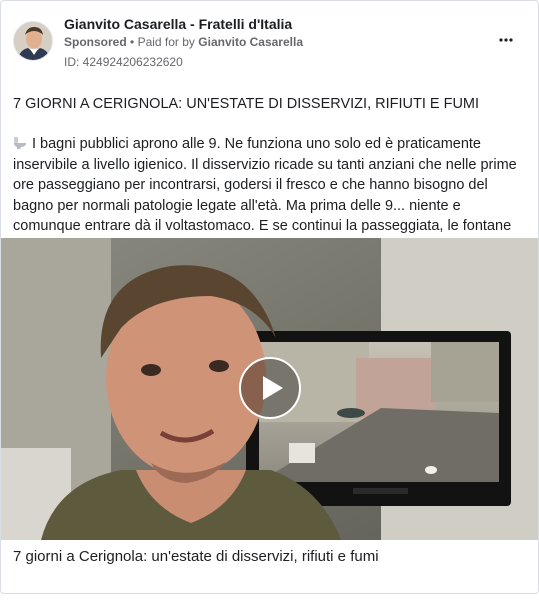 This screenshot has width=539, height=600. Describe the element at coordinates (33, 41) in the screenshot. I see `page-avatar` at that location.